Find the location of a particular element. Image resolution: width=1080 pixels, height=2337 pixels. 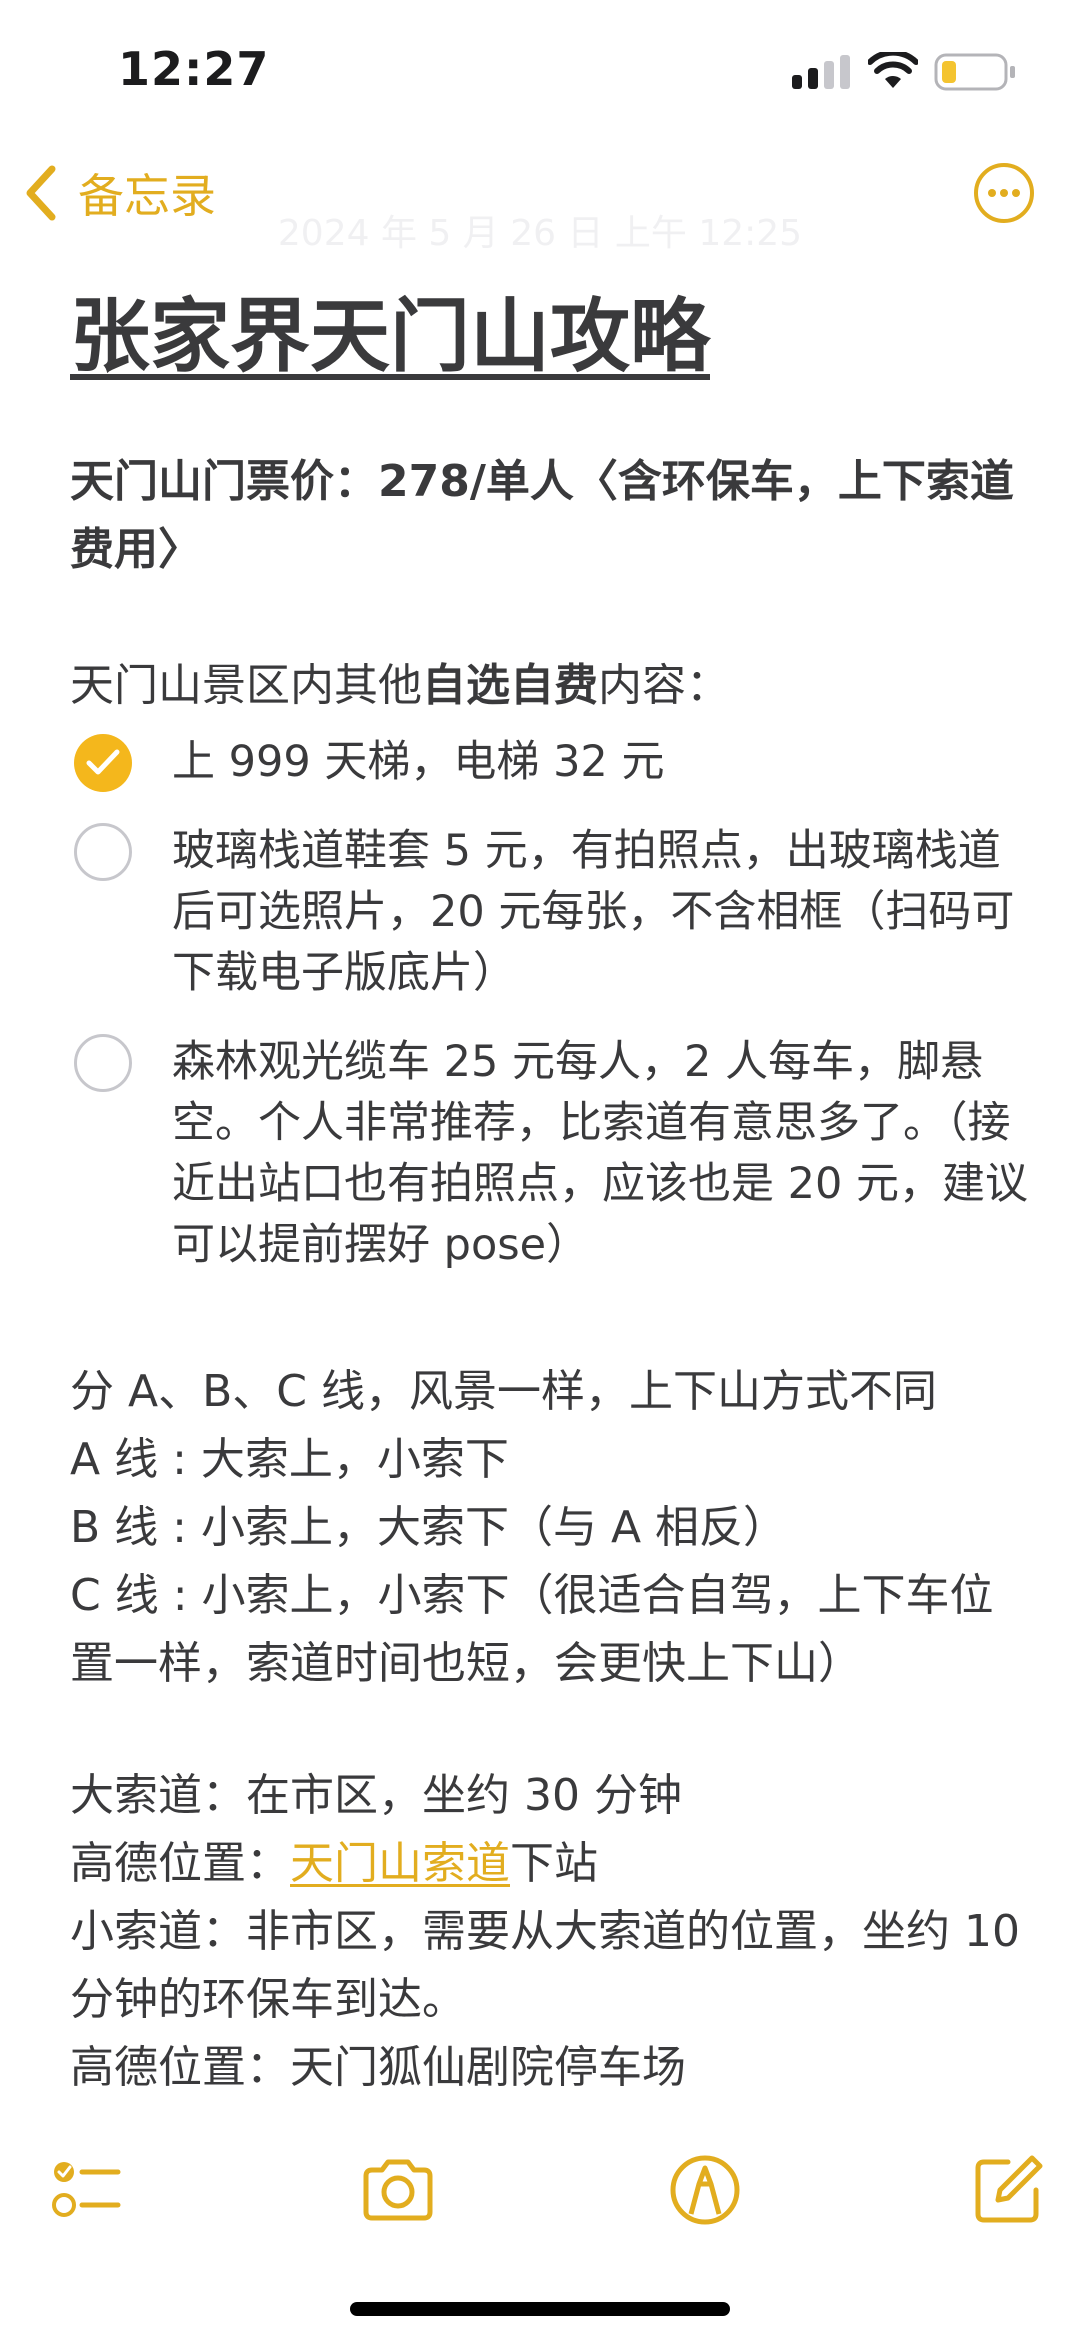

routes-intro: 分 A、B、C 线，风景一样，上下山方式不同 is located at coordinates (503, 1391).